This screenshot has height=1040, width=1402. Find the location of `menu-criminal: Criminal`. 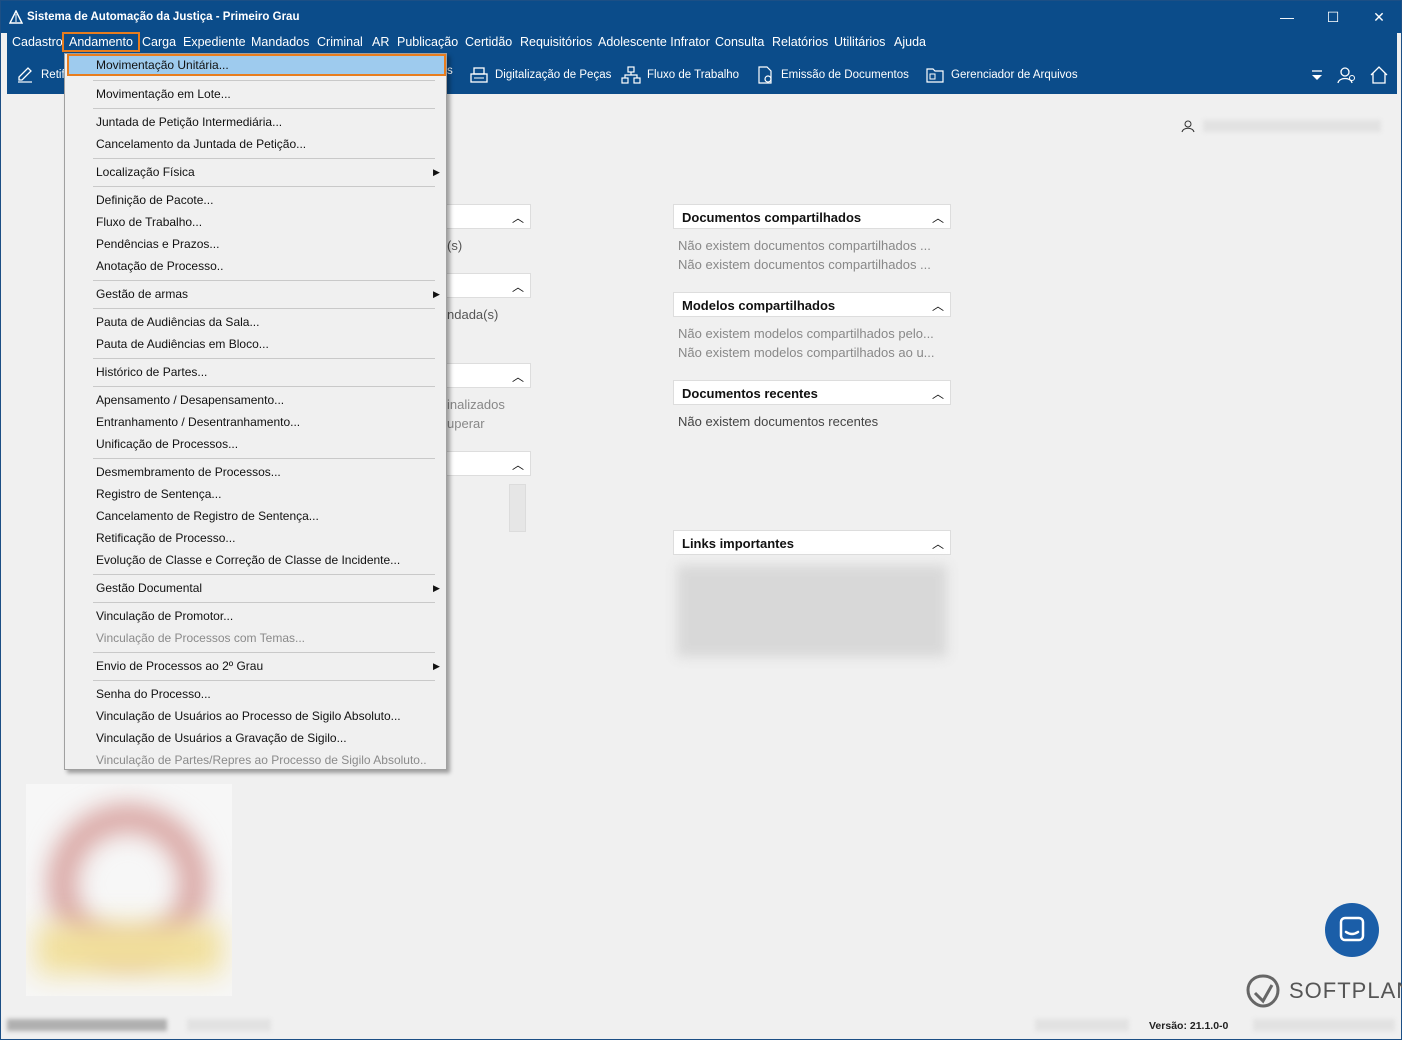

menu-criminal: Criminal is located at coordinates (340, 42).